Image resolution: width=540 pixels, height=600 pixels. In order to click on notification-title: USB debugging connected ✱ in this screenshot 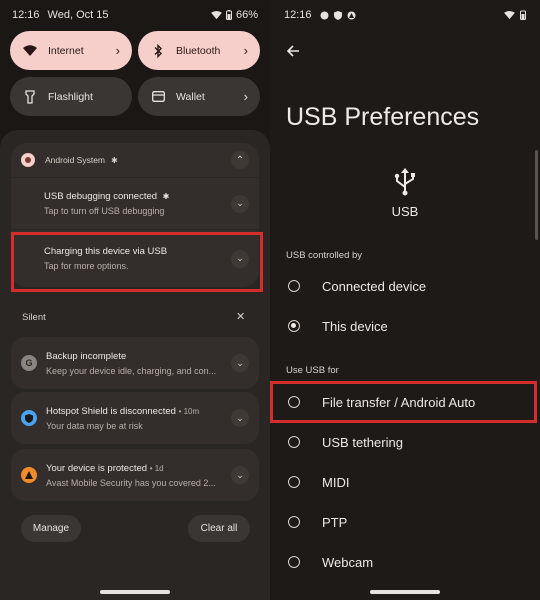, I will do `click(106, 196)`.